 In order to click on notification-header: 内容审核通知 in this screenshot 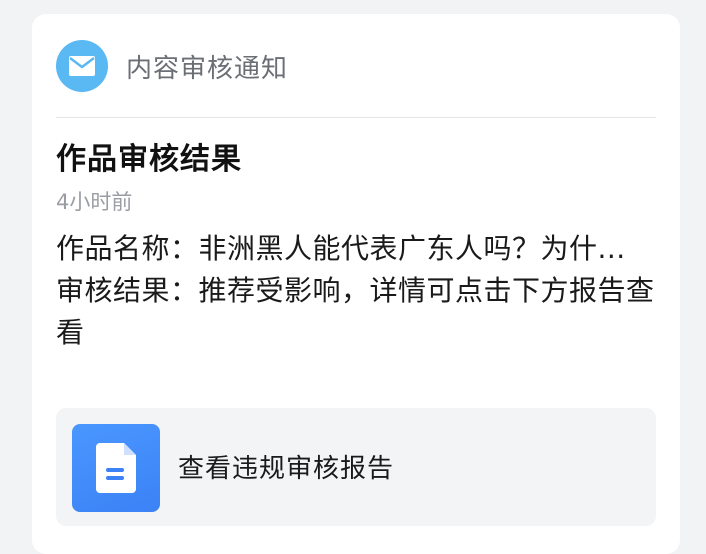, I will do `click(356, 66)`.